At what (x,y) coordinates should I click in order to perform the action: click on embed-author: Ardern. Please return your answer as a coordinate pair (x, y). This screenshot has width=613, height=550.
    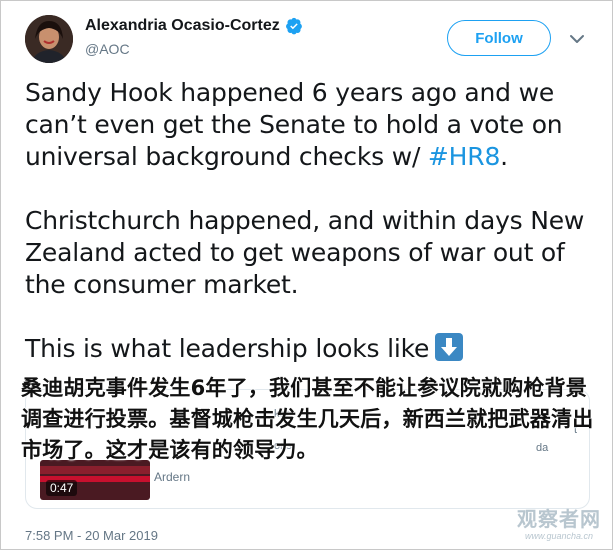
    Looking at the image, I should click on (172, 477).